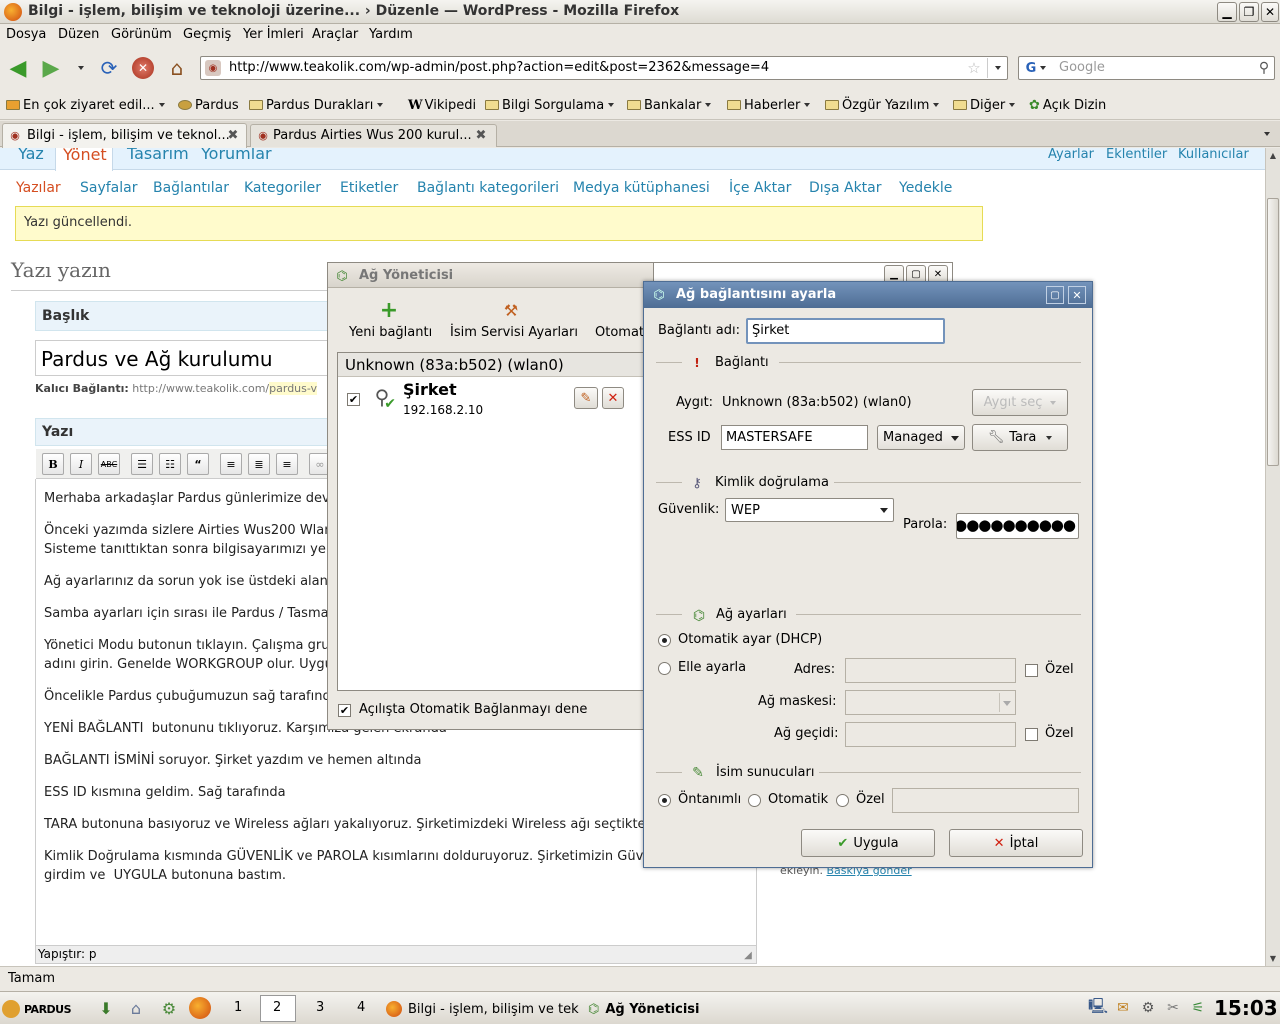 The height and width of the screenshot is (1024, 1280). Describe the element at coordinates (659, 1009) in the screenshot. I see `task-network-manager: ⌬ Ağ Yöneticisi` at that location.